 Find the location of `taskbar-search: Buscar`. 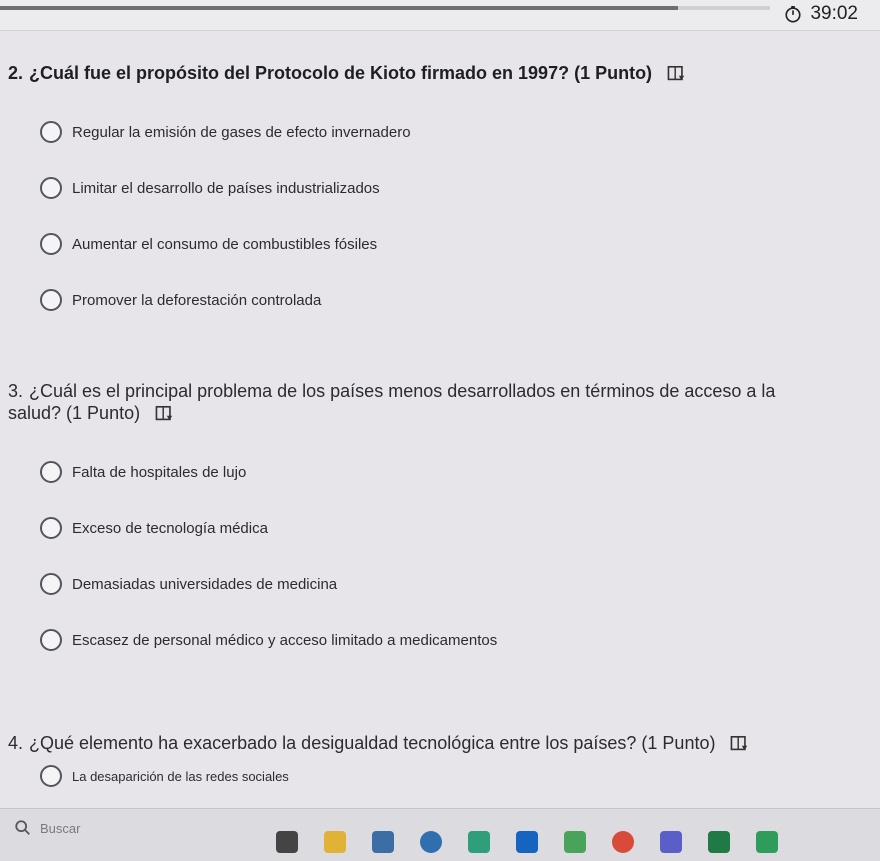

taskbar-search: Buscar is located at coordinates (47, 828).